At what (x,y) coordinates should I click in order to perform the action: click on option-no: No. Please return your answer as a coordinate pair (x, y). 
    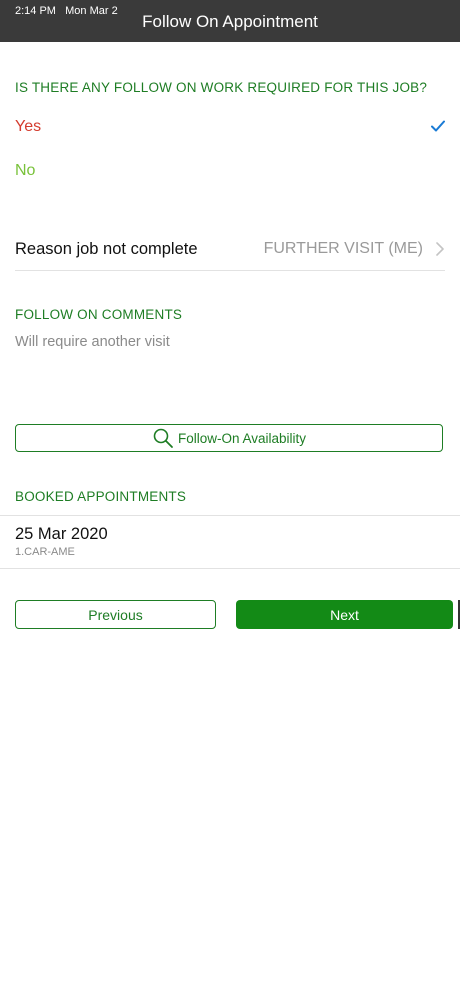
    Looking at the image, I should click on (25, 171).